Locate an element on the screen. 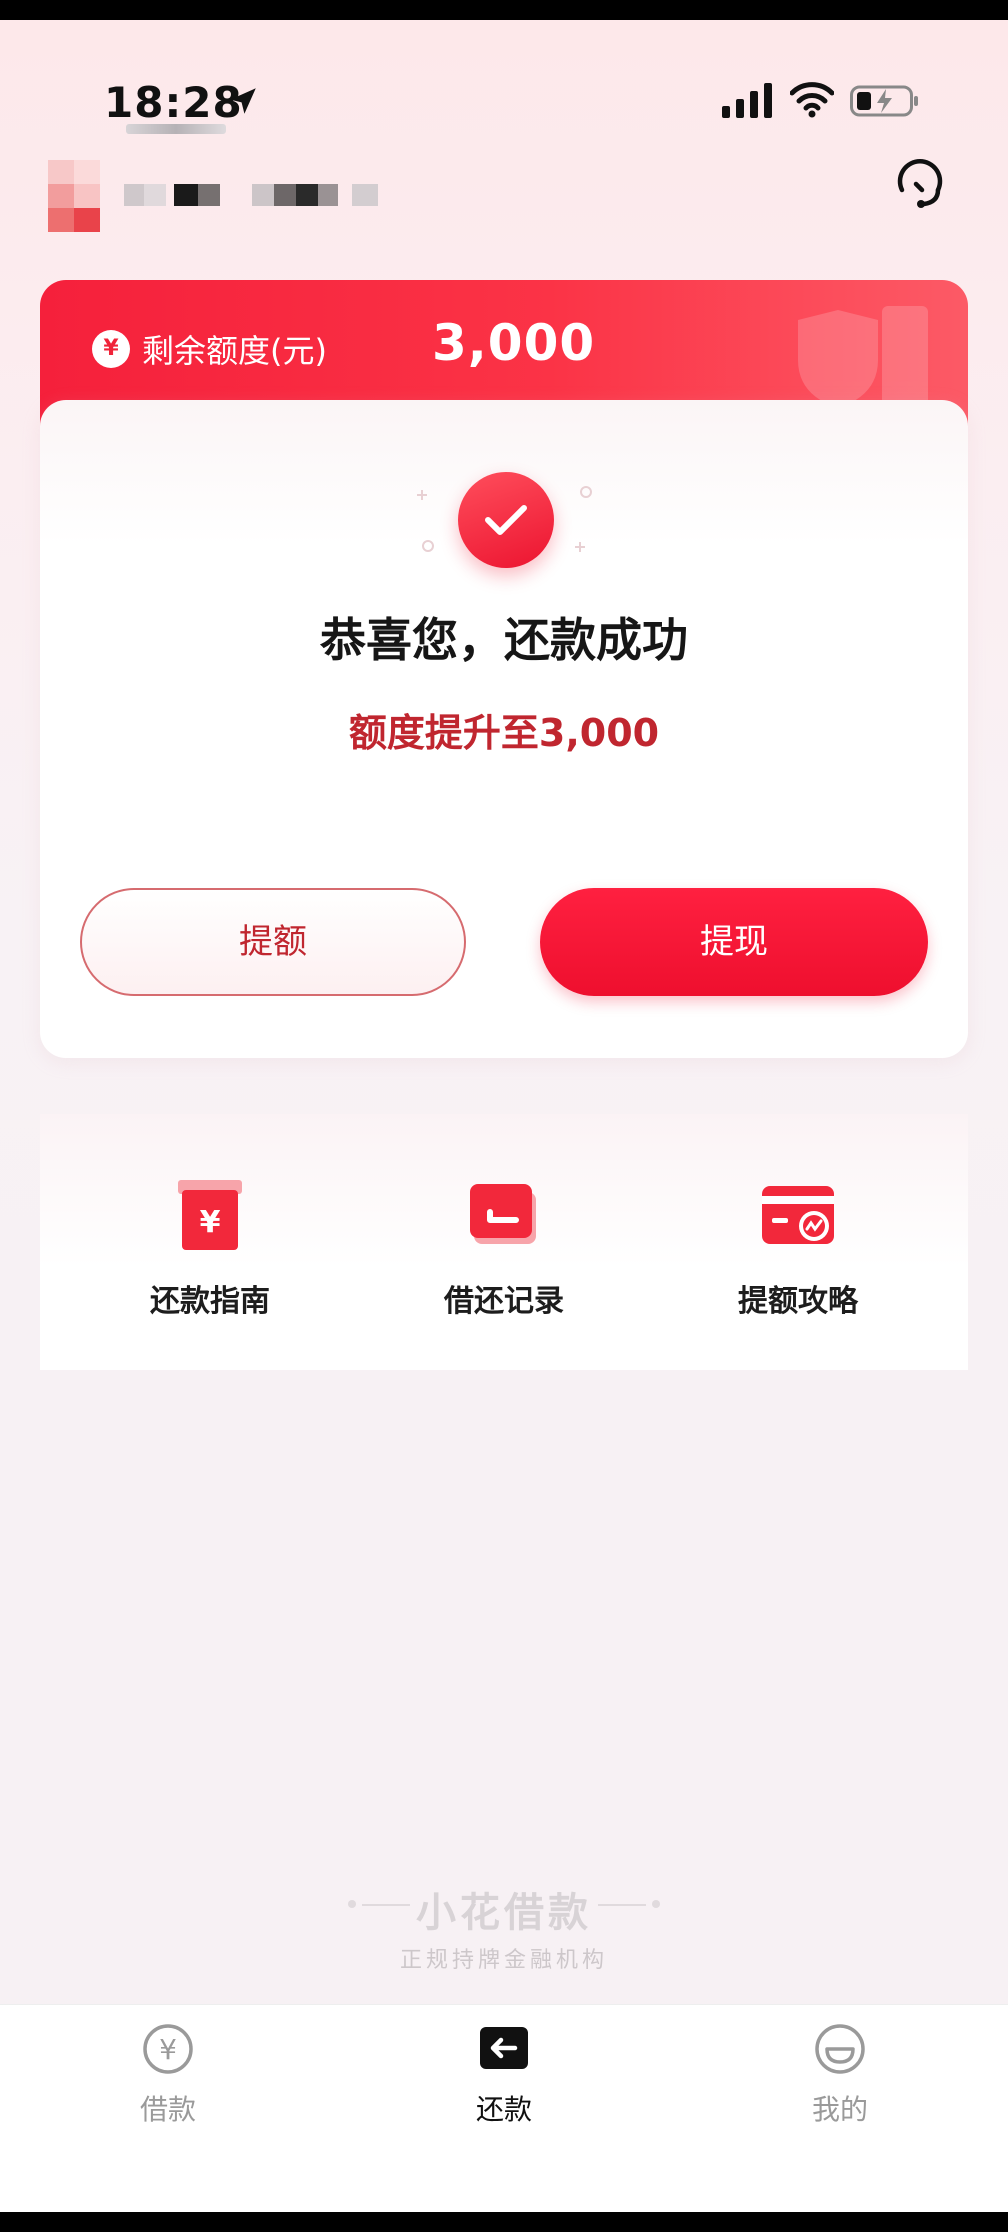  remaining-credit-label: 剩余额度(元) is located at coordinates (234, 351).